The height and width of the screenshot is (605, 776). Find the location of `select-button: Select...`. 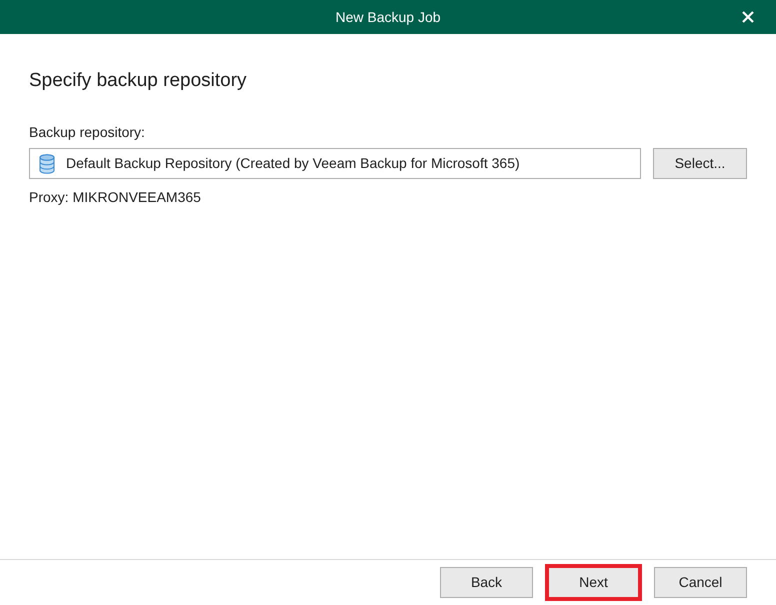

select-button: Select... is located at coordinates (700, 163).